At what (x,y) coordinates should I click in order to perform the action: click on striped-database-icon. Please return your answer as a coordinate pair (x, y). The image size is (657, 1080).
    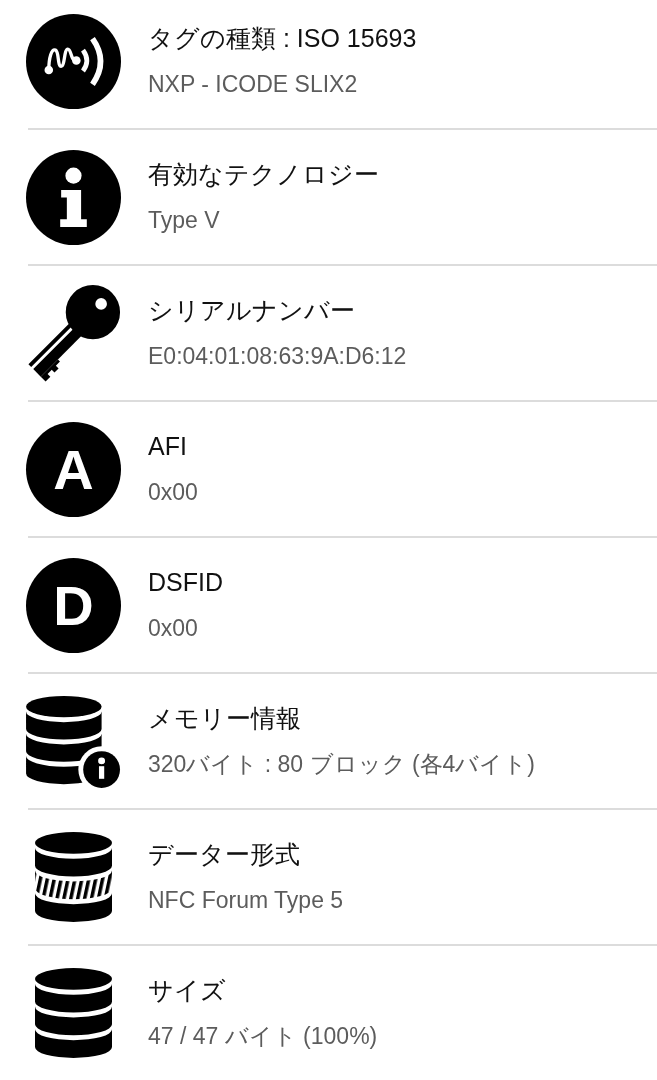
    Looking at the image, I should click on (73, 877).